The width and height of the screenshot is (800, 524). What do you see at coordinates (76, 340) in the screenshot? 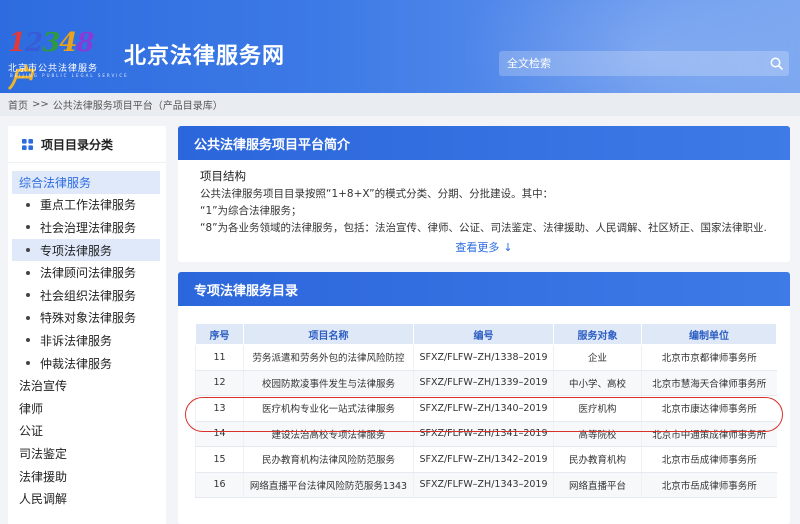
I see `sidebar-item-label: 非诉法律服务` at bounding box center [76, 340].